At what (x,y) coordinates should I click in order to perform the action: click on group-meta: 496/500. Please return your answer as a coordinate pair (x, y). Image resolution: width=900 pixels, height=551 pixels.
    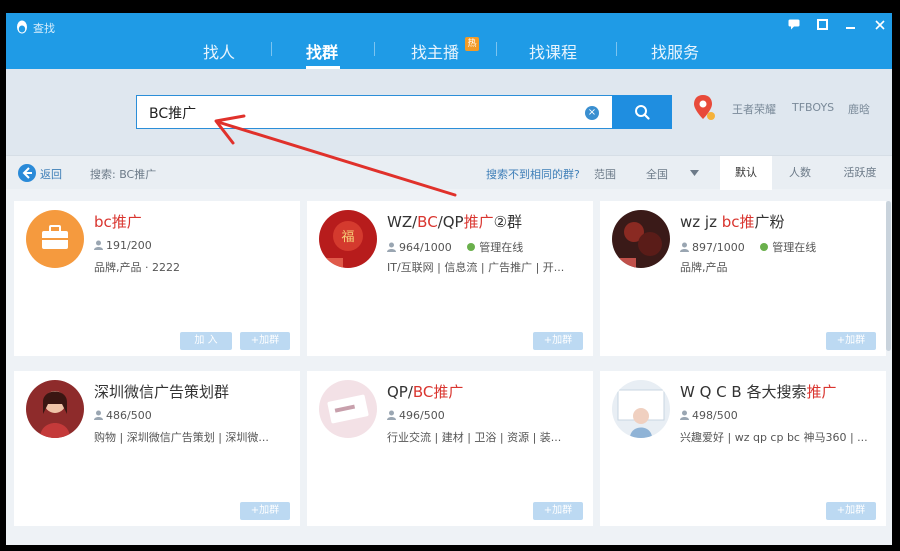
    Looking at the image, I should click on (416, 415).